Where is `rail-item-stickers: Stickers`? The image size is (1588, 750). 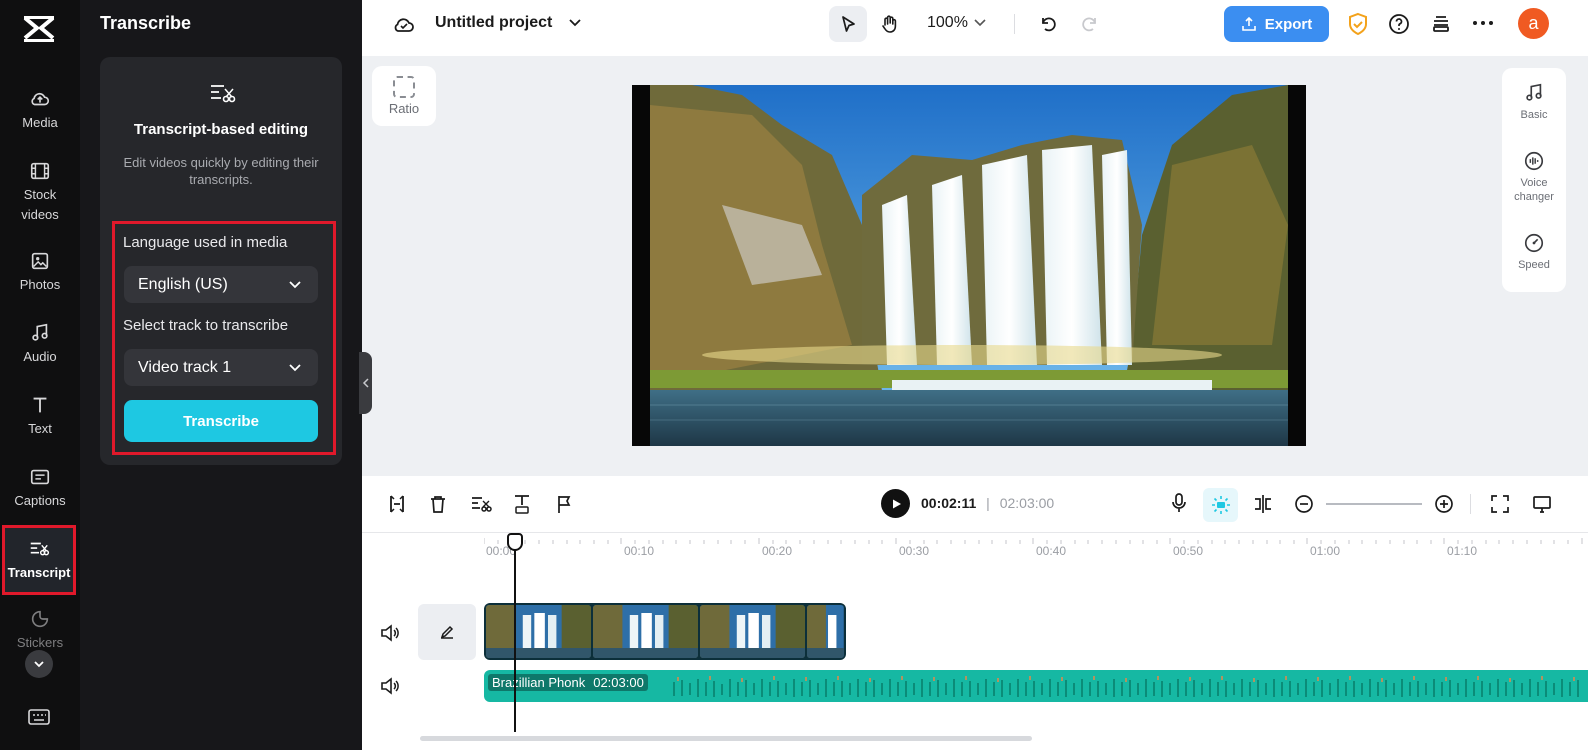
rail-item-stickers: Stickers is located at coordinates (40, 630).